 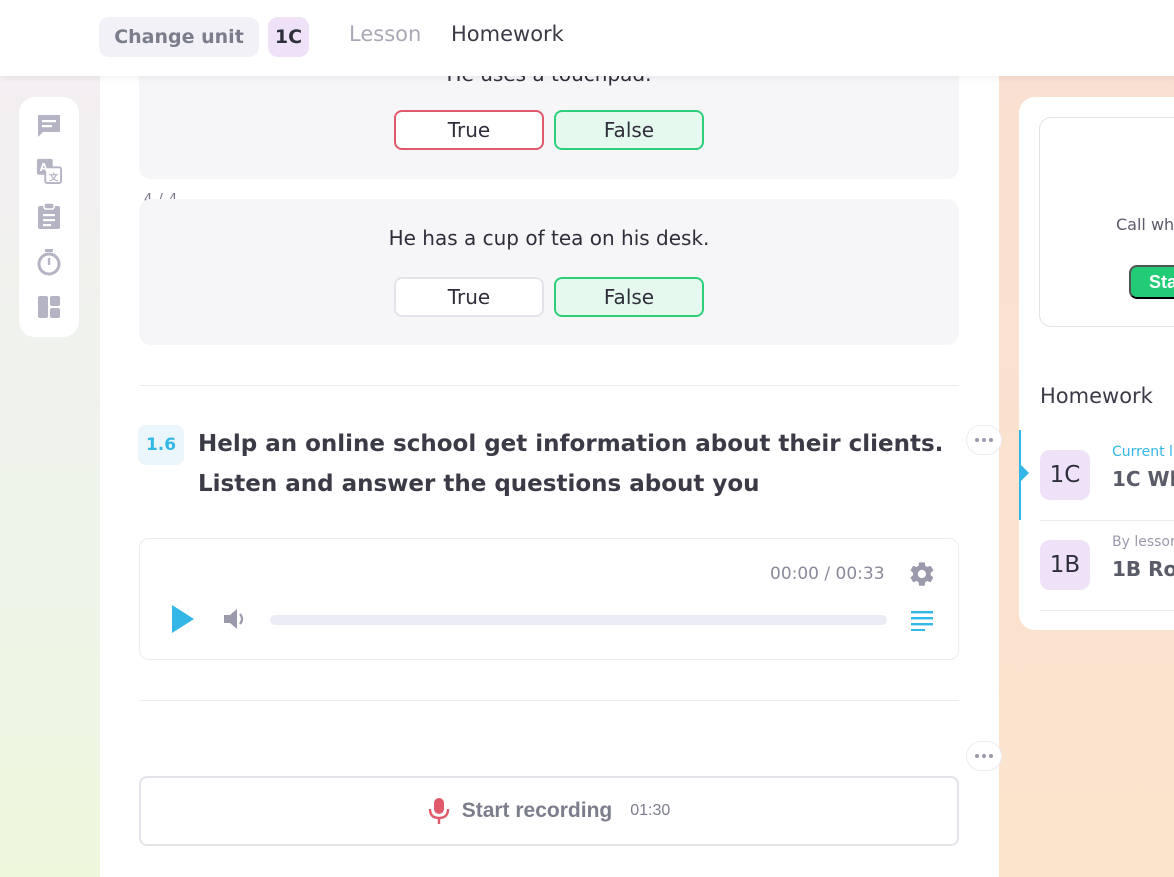 What do you see at coordinates (1142, 452) in the screenshot?
I see `homework-item-subtitle: Current l` at bounding box center [1142, 452].